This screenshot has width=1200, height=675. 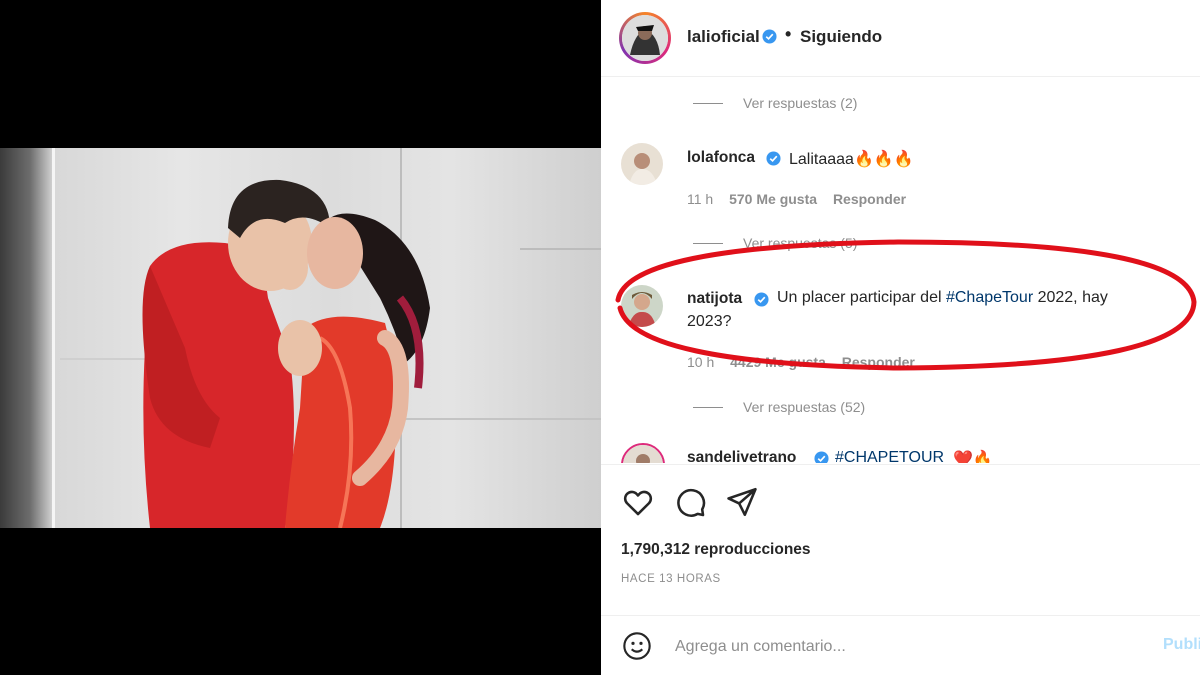 I want to click on post-header: lalioficial • Siguiendo, so click(x=900, y=38).